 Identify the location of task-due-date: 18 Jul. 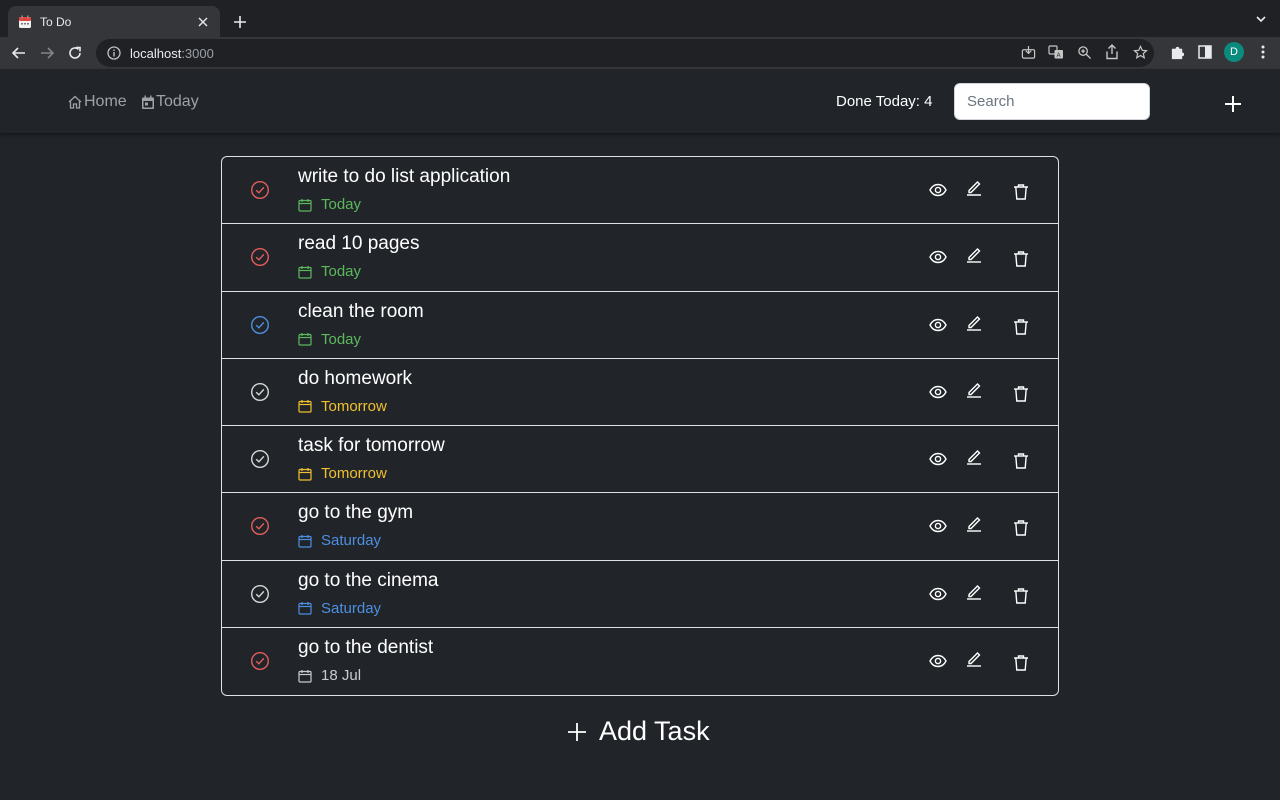
(329, 675).